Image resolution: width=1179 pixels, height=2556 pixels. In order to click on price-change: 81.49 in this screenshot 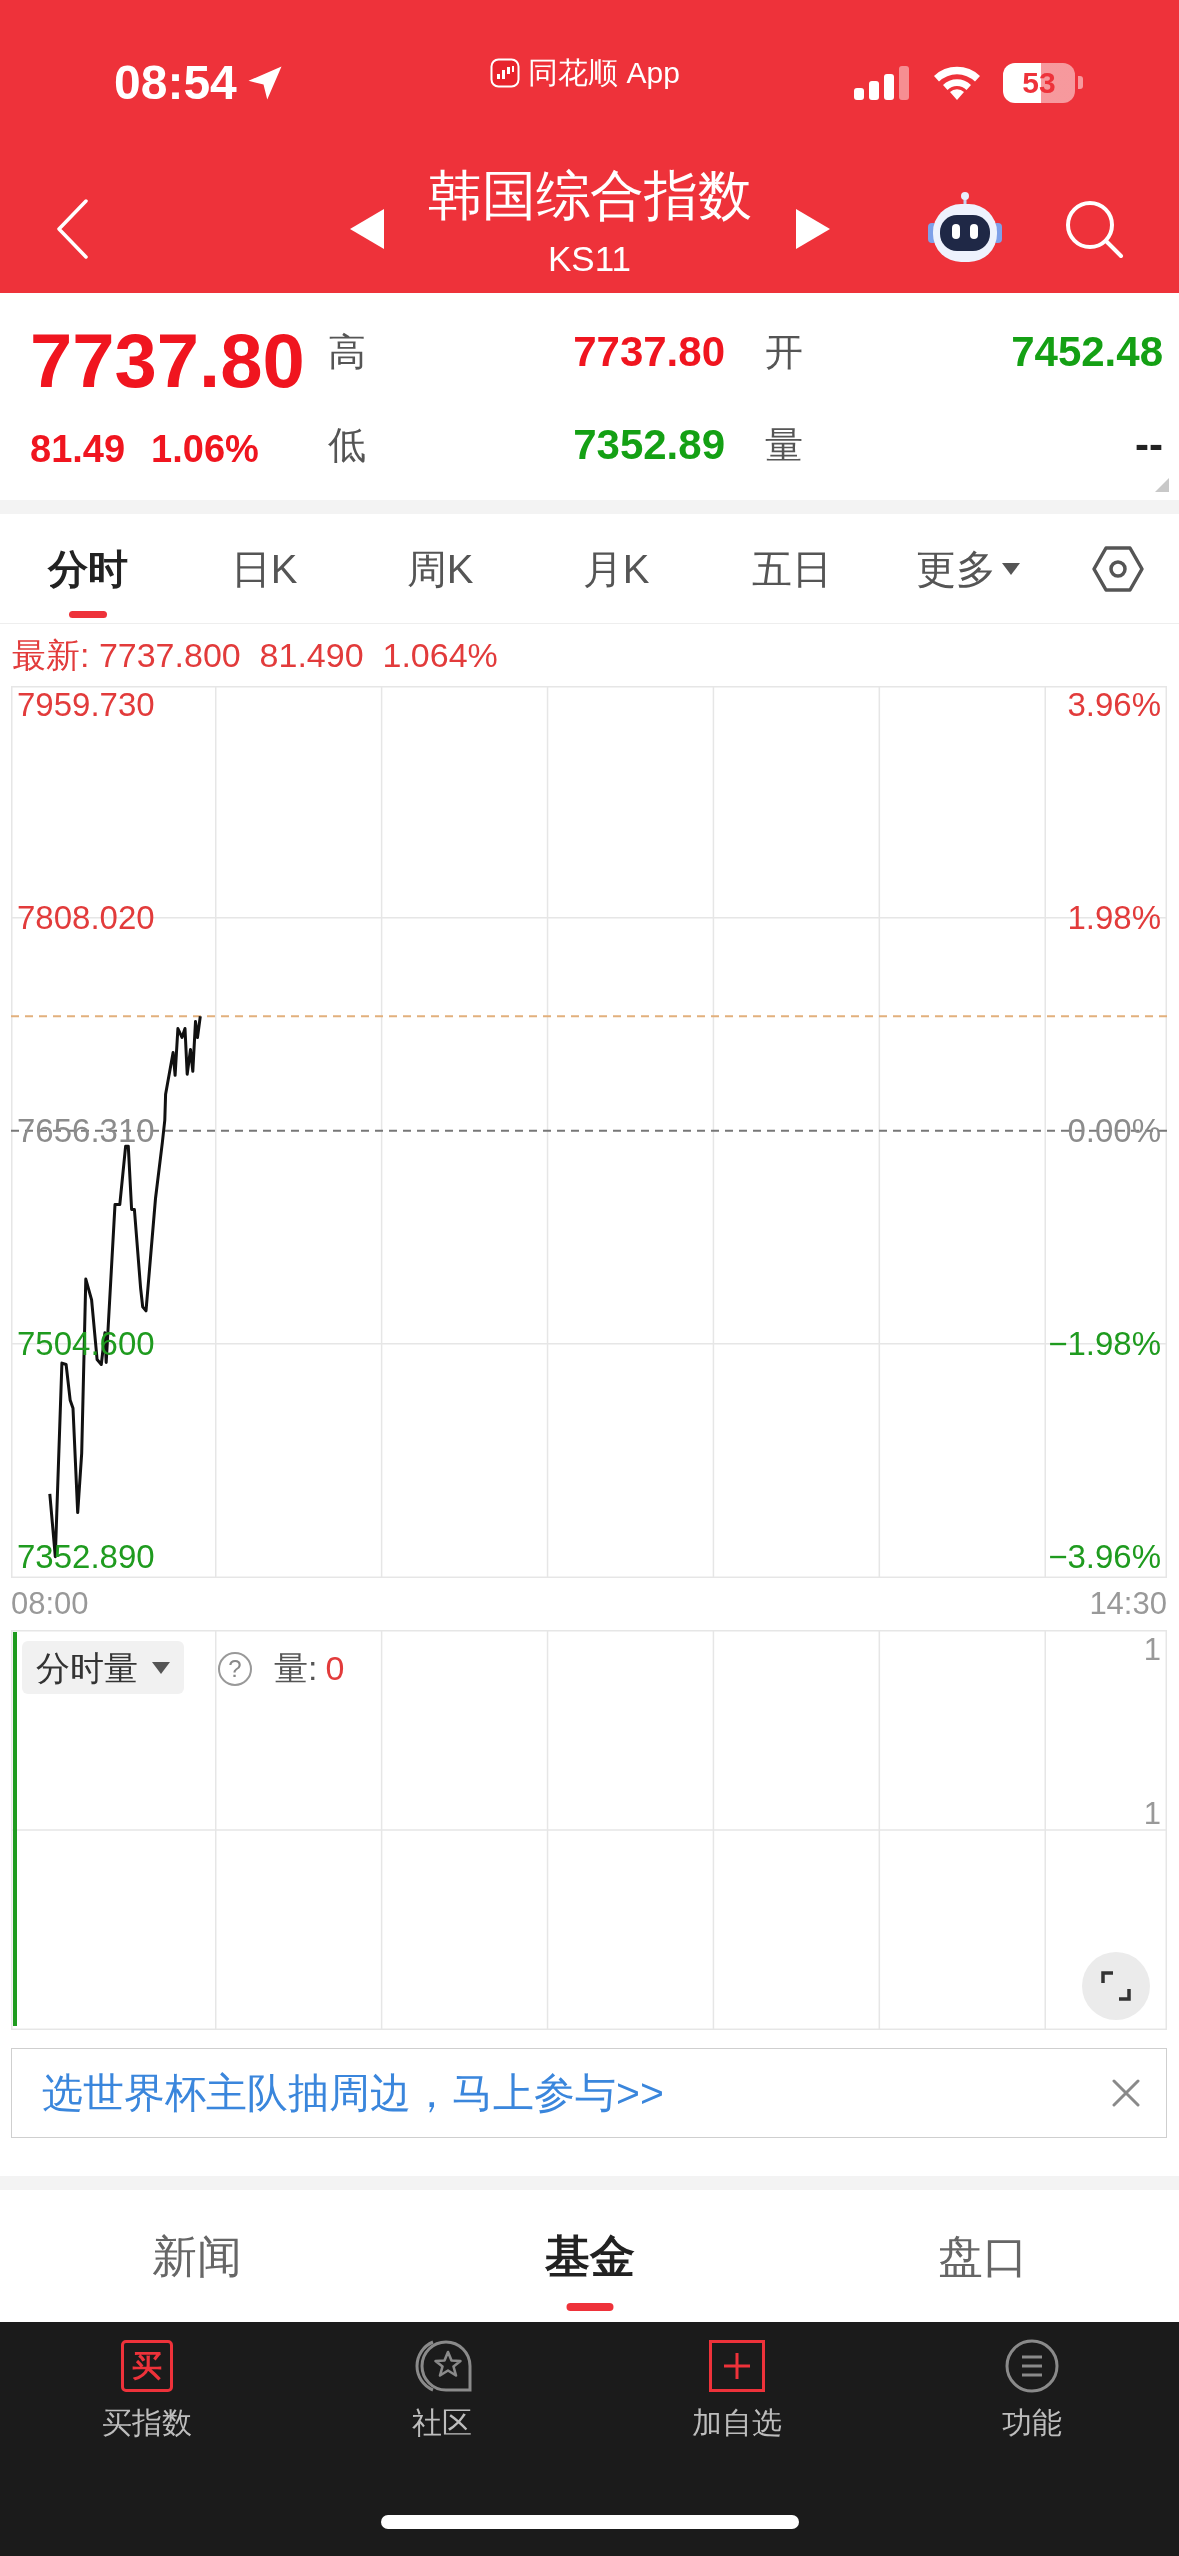, I will do `click(78, 449)`.